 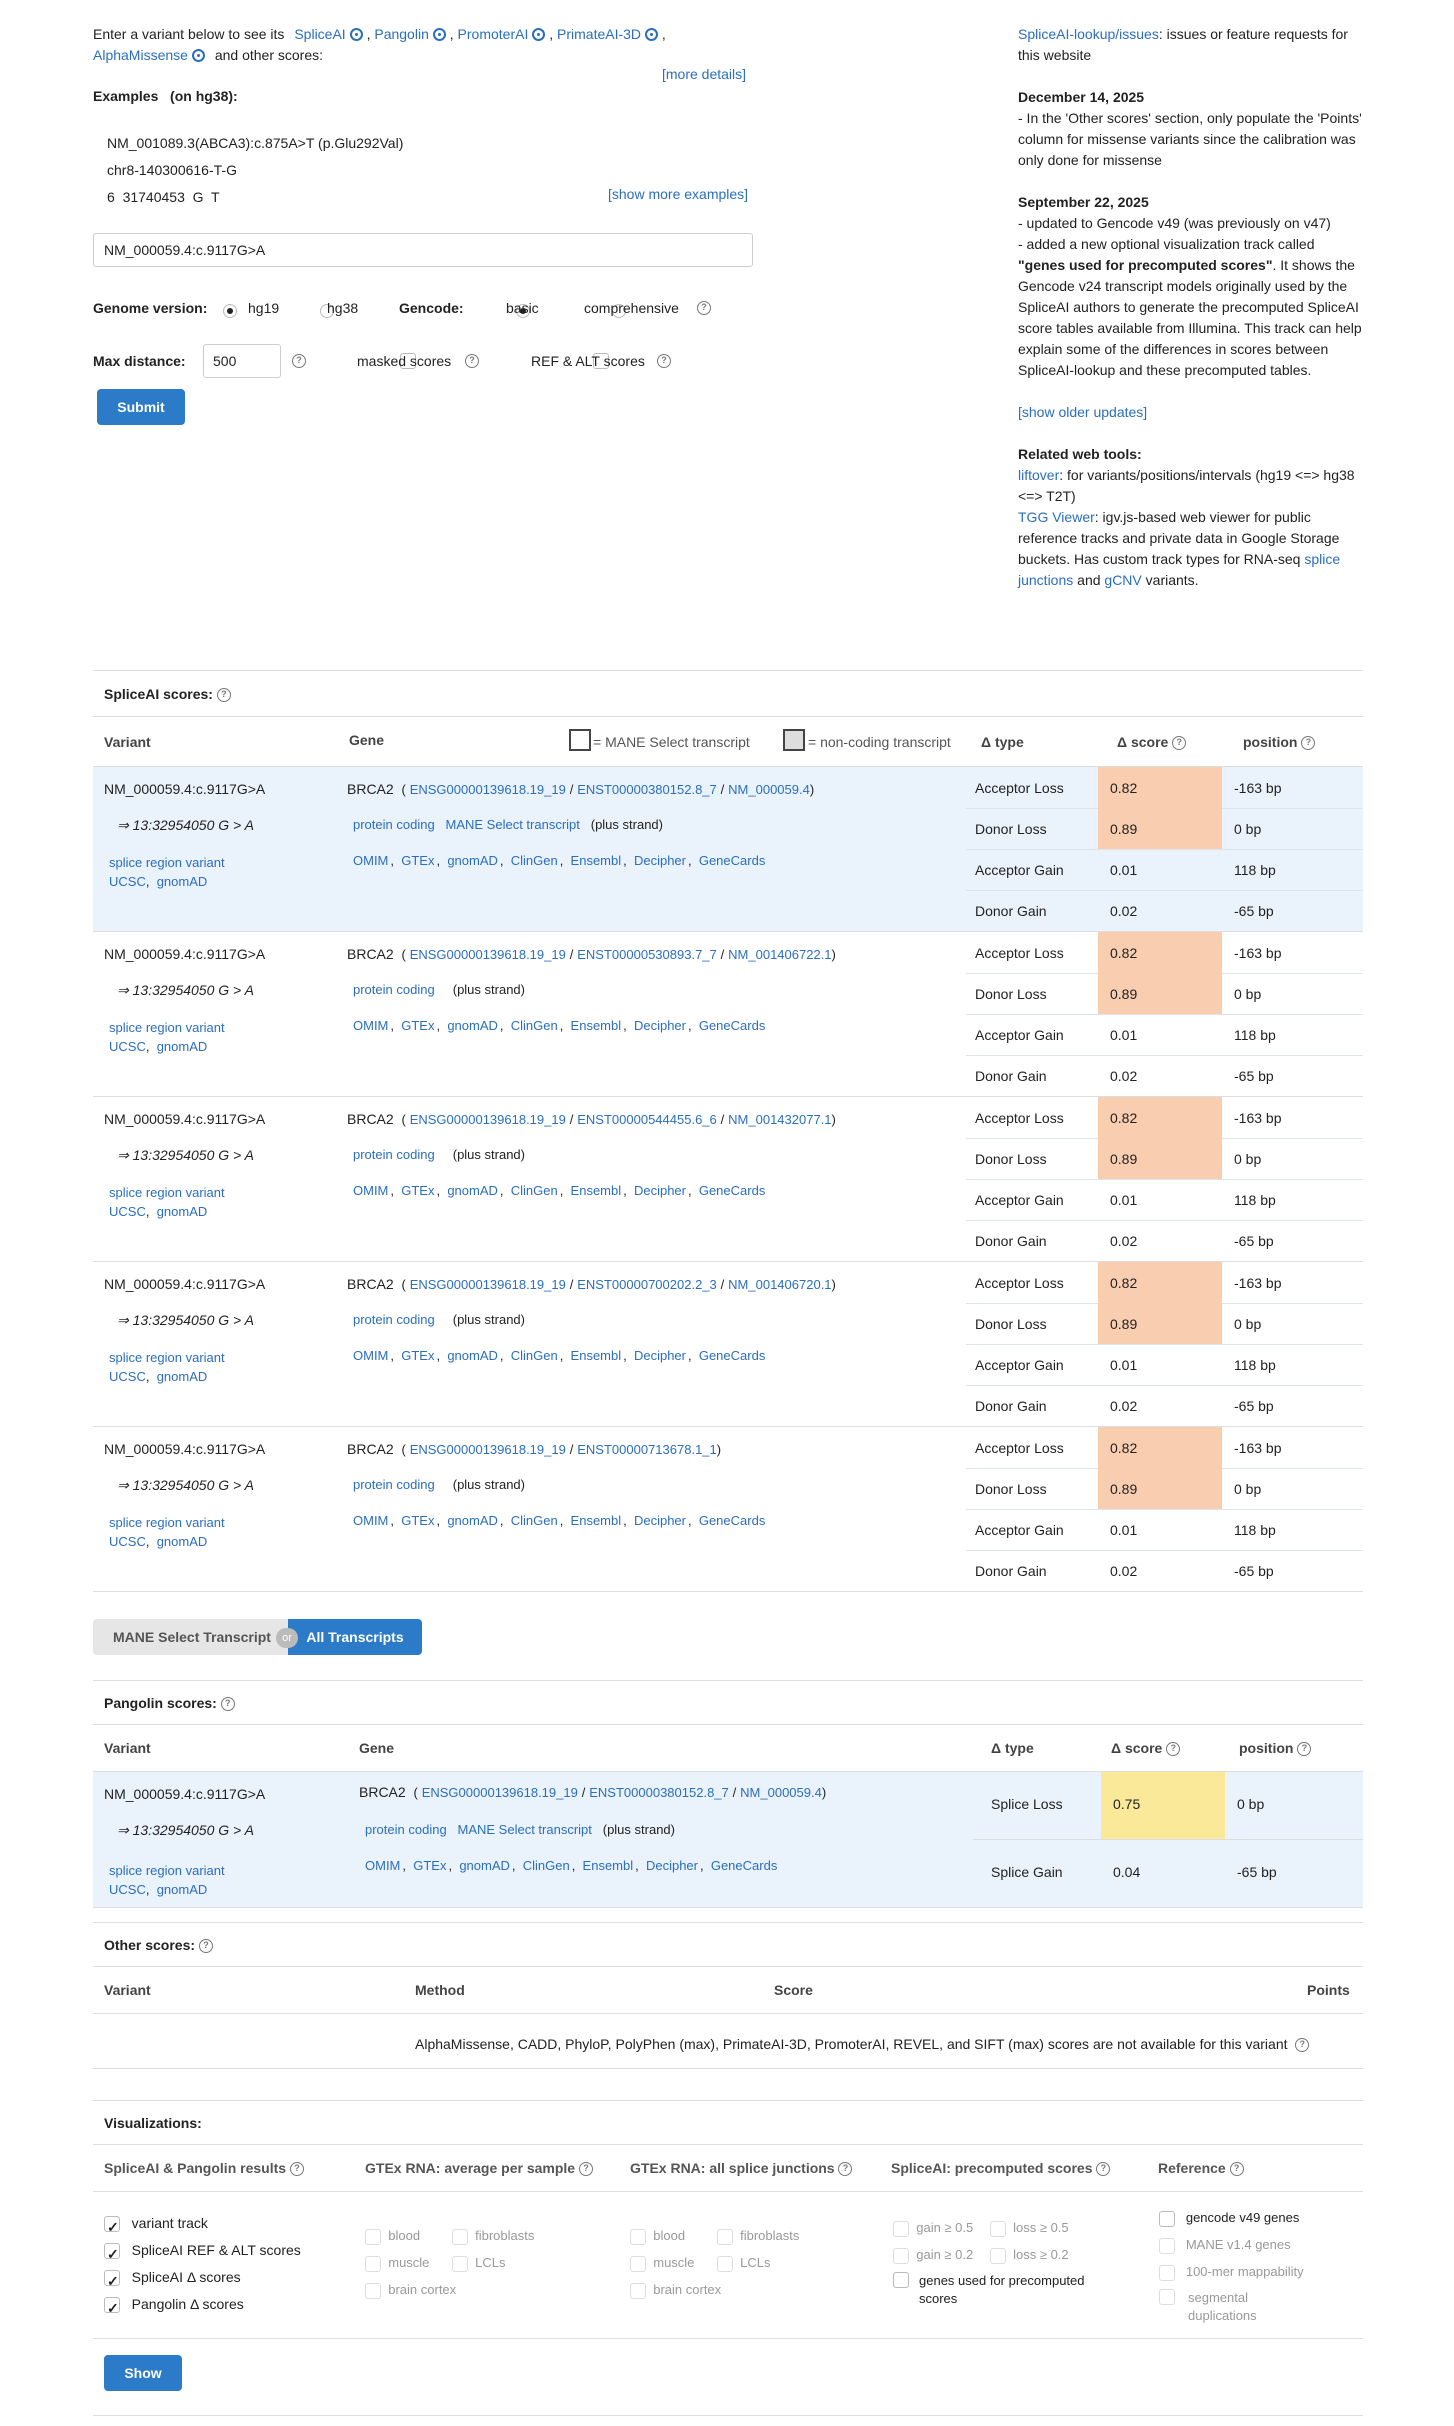 I want to click on gain-05-checkbox, so click(x=901, y=2228).